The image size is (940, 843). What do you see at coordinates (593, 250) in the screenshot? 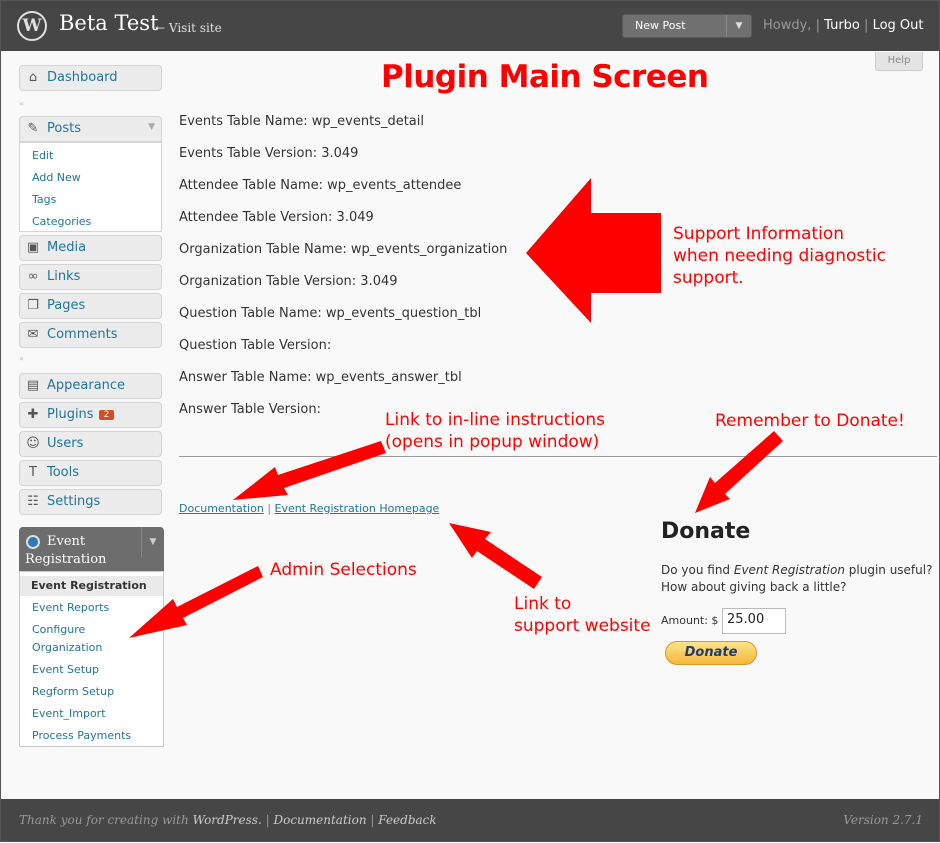
I see `support-arrow` at bounding box center [593, 250].